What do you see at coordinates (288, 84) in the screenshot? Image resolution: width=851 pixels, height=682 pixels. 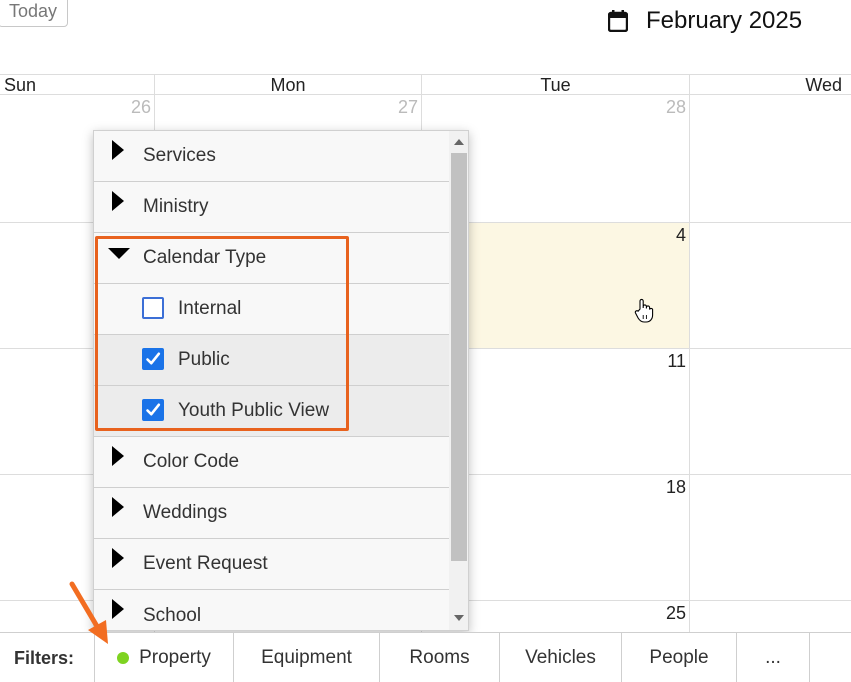 I see `day-header-mon: Mon` at bounding box center [288, 84].